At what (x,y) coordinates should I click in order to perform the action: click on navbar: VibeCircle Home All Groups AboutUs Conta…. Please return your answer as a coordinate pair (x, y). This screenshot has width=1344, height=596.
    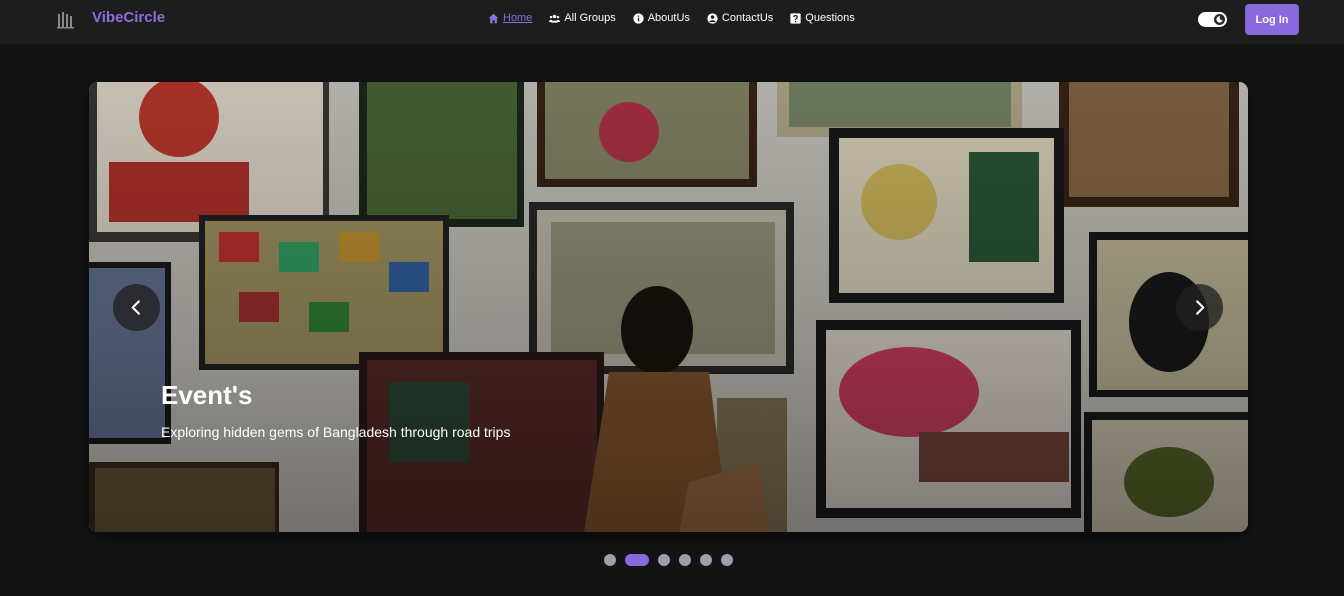
    Looking at the image, I should click on (672, 22).